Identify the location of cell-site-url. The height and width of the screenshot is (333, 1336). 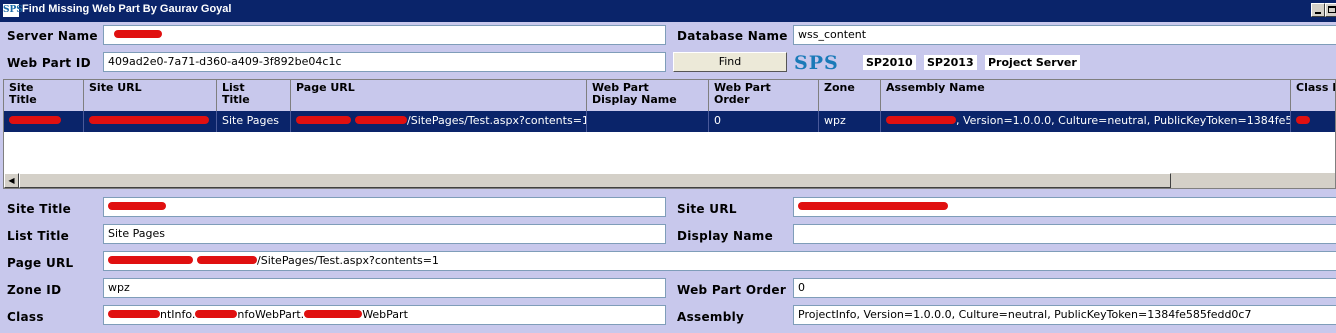
(150, 121).